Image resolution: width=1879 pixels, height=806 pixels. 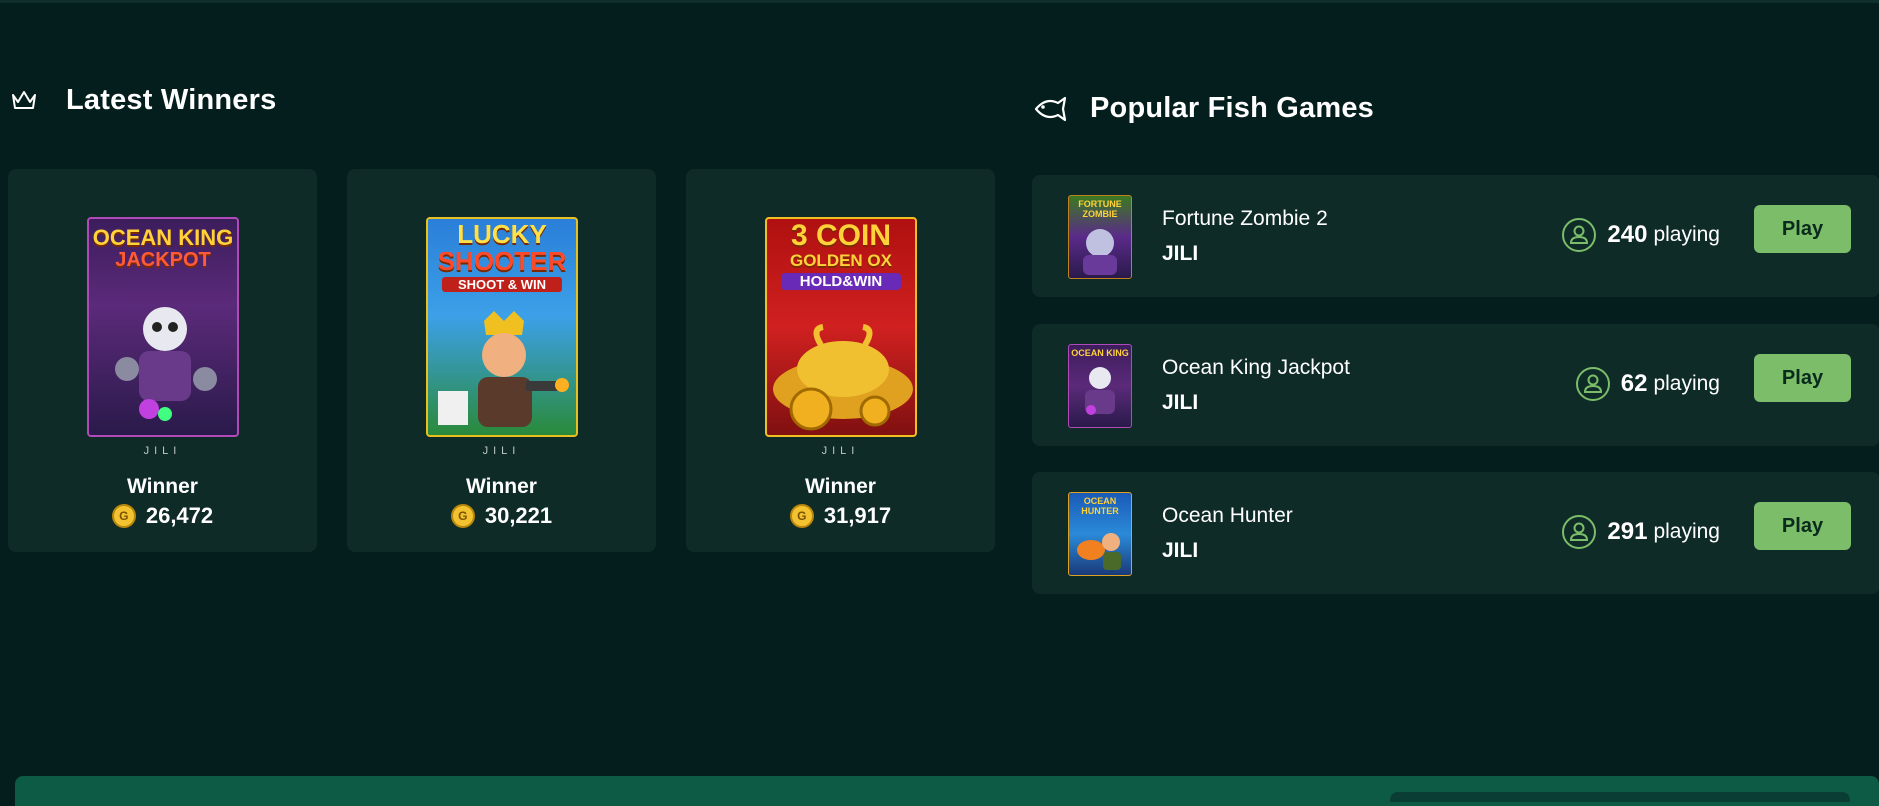 What do you see at coordinates (1620, 797) in the screenshot?
I see `footer-panel` at bounding box center [1620, 797].